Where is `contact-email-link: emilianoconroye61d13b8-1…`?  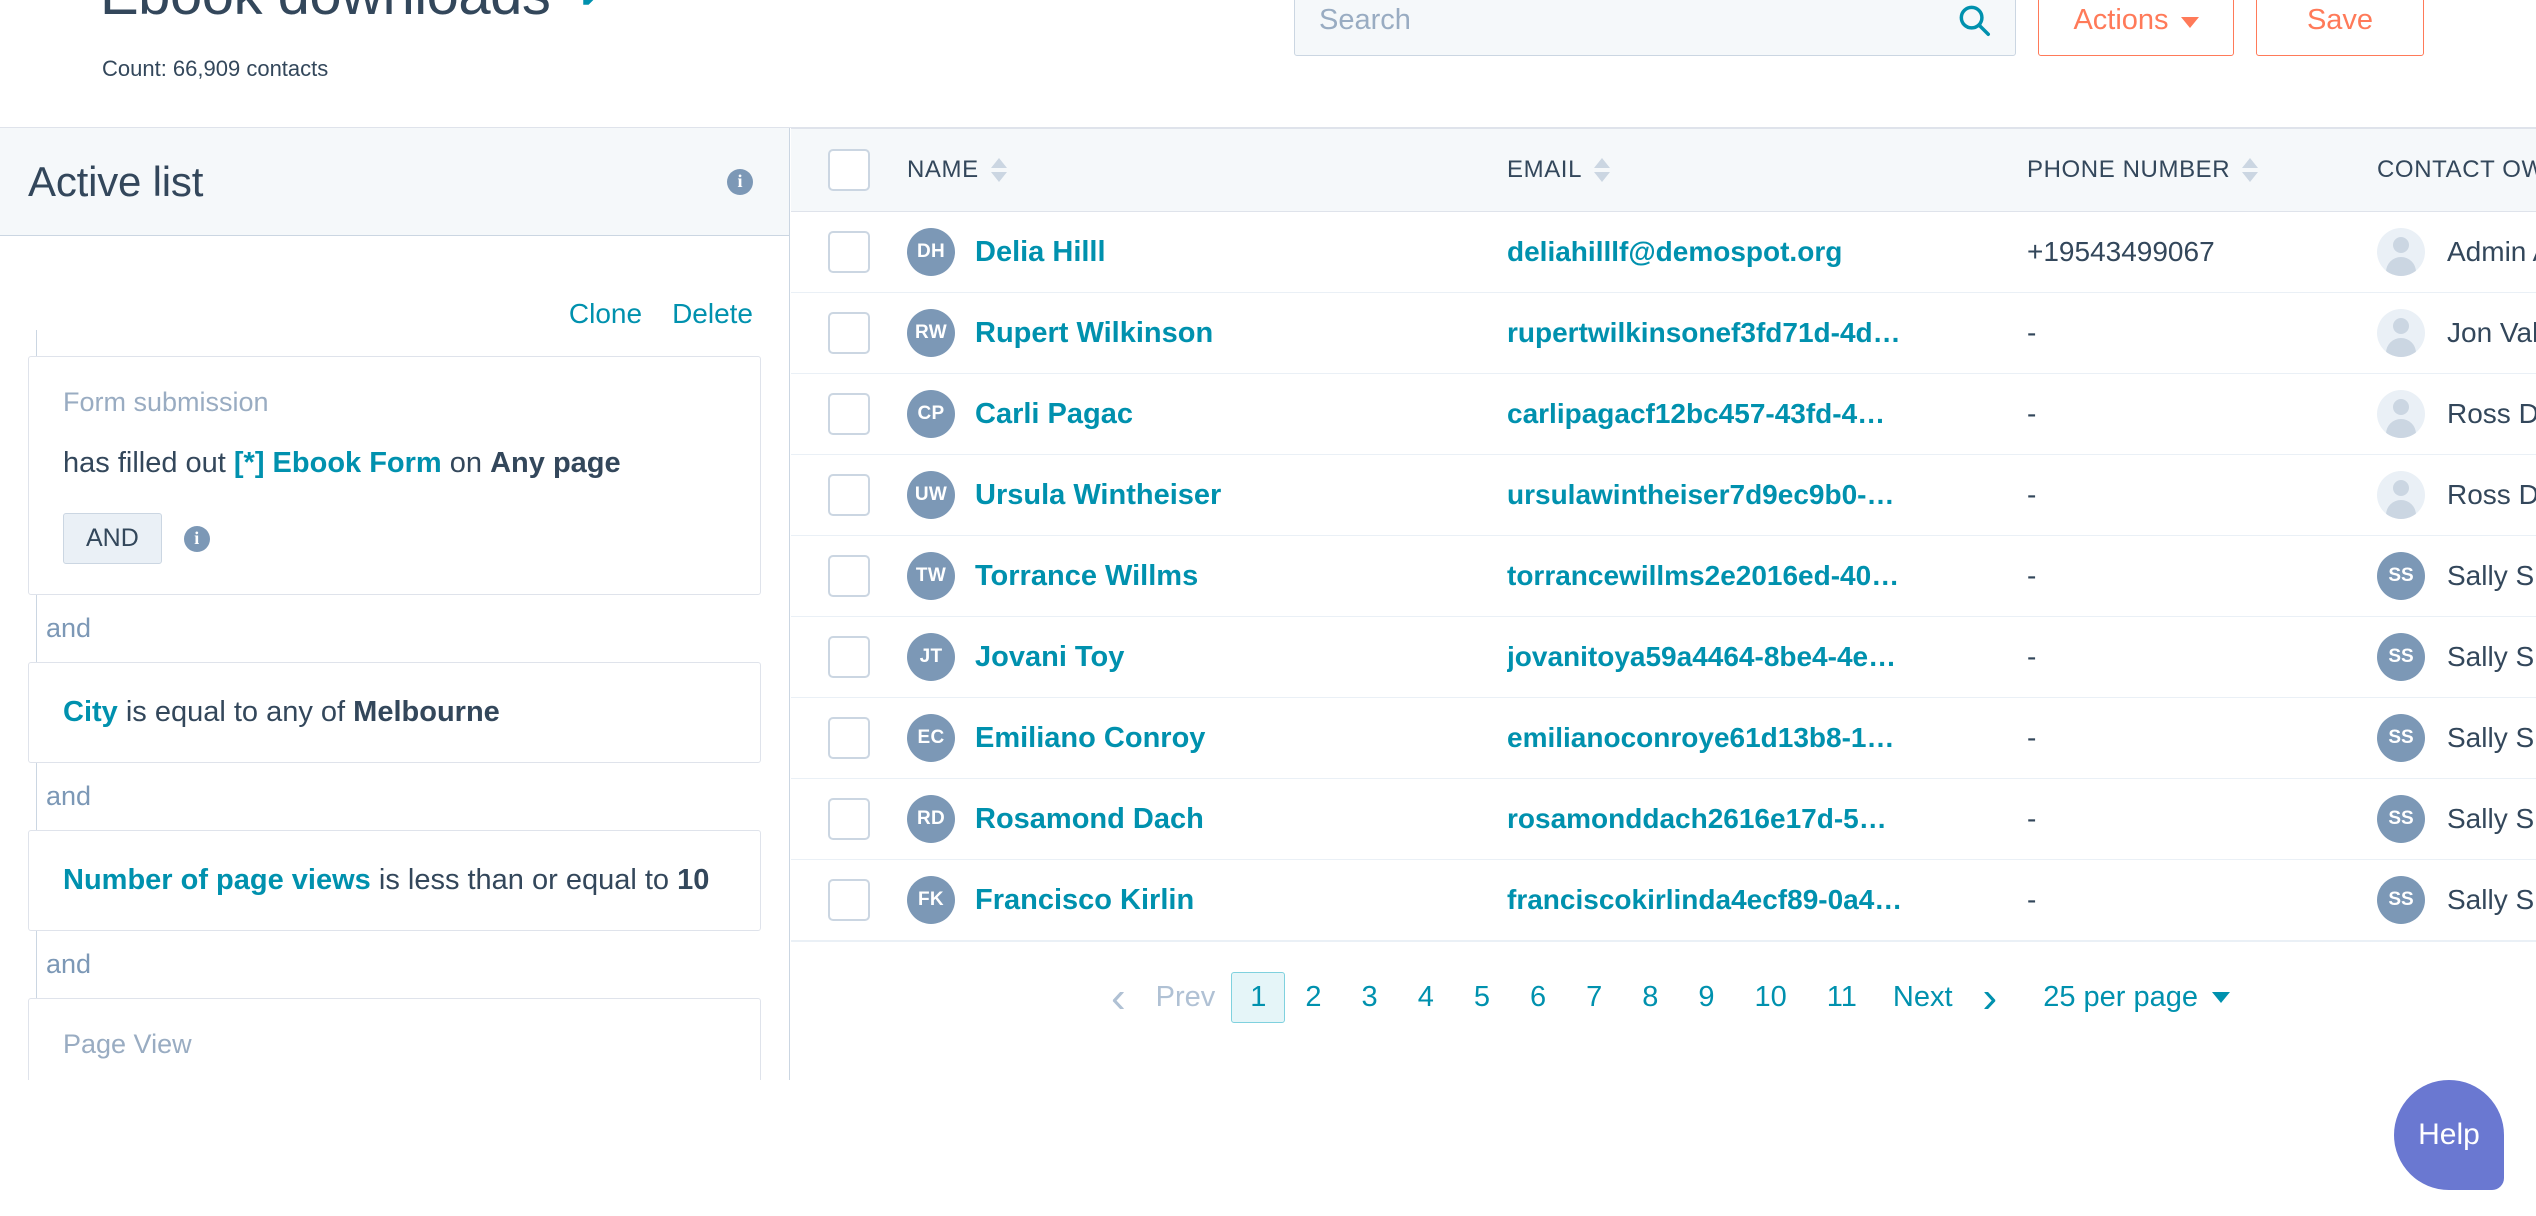 contact-email-link: emilianoconroye61d13b8-1… is located at coordinates (1742, 738).